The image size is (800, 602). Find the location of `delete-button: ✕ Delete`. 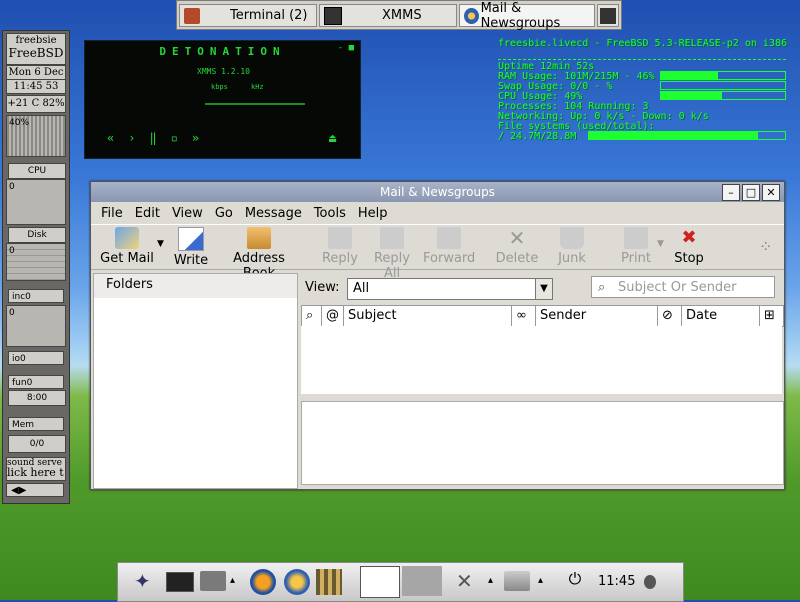

delete-button: ✕ Delete is located at coordinates (517, 246).